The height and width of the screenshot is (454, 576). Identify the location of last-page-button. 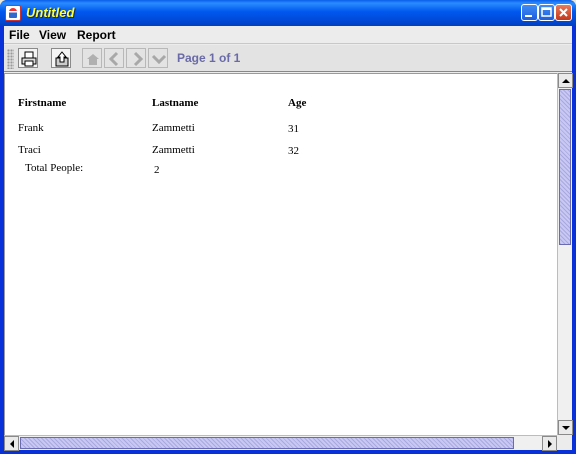
(158, 58).